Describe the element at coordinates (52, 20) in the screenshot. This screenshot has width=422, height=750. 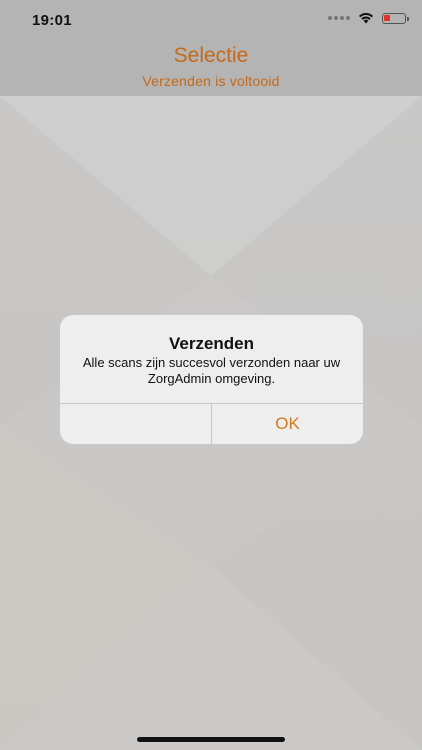
I see `status-time: 19:01` at that location.